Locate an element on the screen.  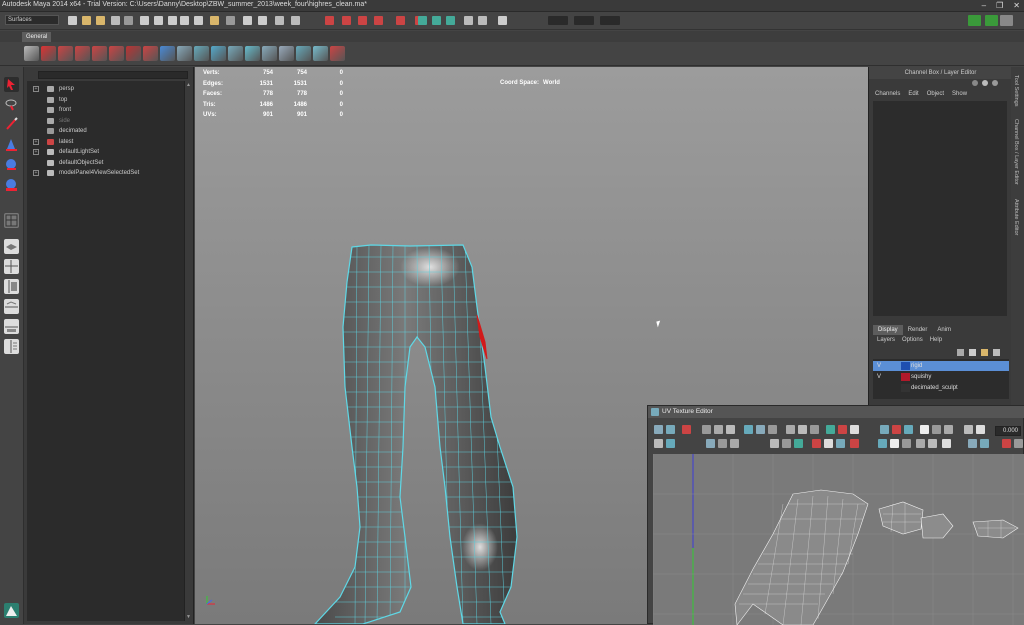
shelf-tab-general: General is located at coordinates (37, 37).